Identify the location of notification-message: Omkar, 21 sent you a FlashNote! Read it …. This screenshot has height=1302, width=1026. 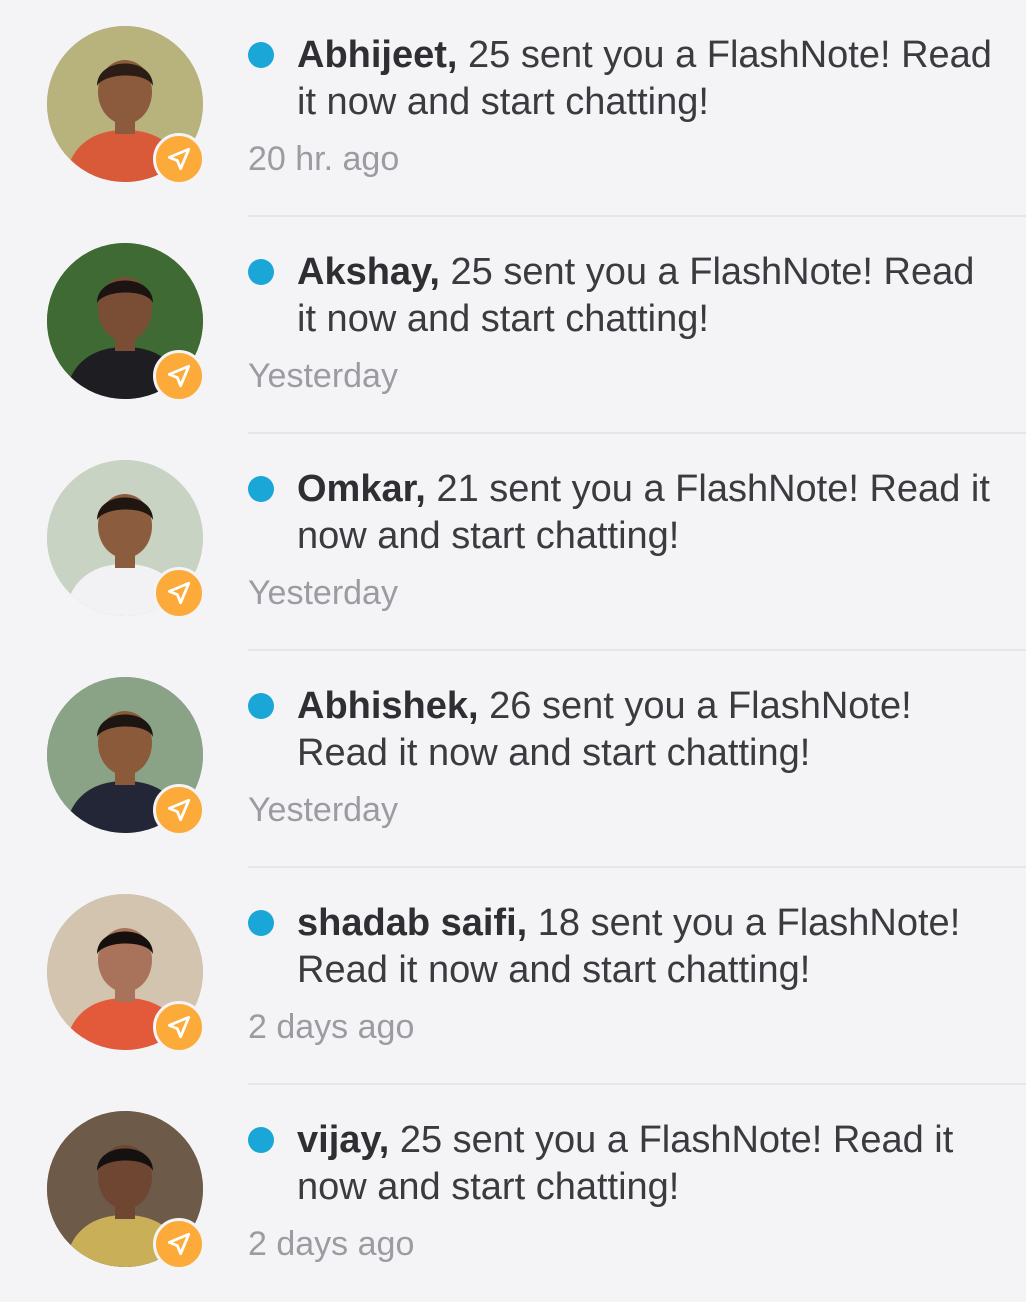
(647, 513).